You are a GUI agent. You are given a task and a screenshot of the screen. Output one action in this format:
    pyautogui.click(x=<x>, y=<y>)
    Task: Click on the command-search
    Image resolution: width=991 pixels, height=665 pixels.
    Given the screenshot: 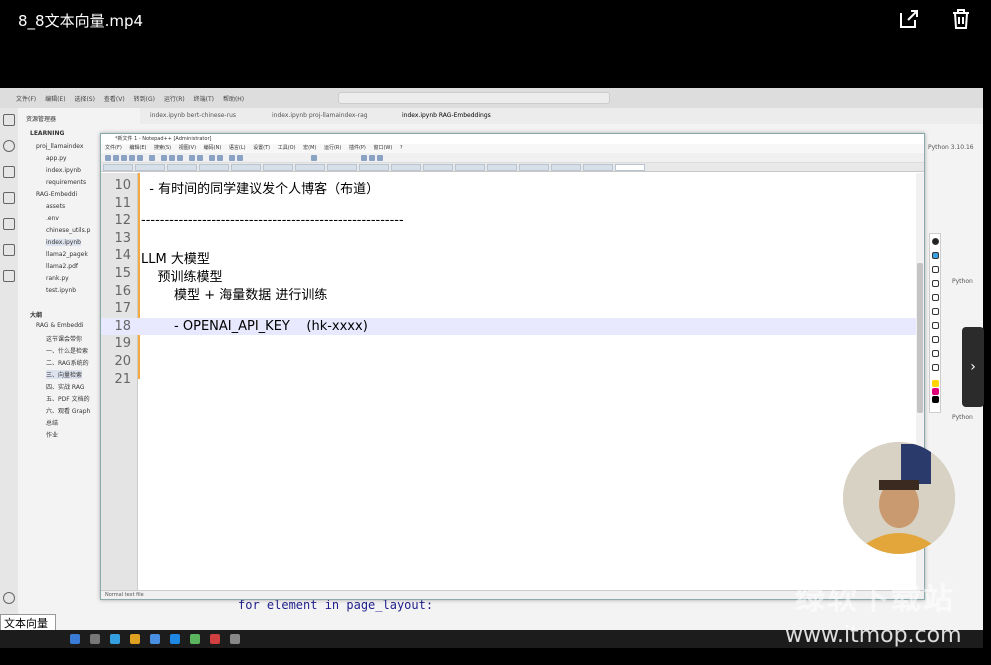 What is the action you would take?
    pyautogui.click(x=474, y=98)
    